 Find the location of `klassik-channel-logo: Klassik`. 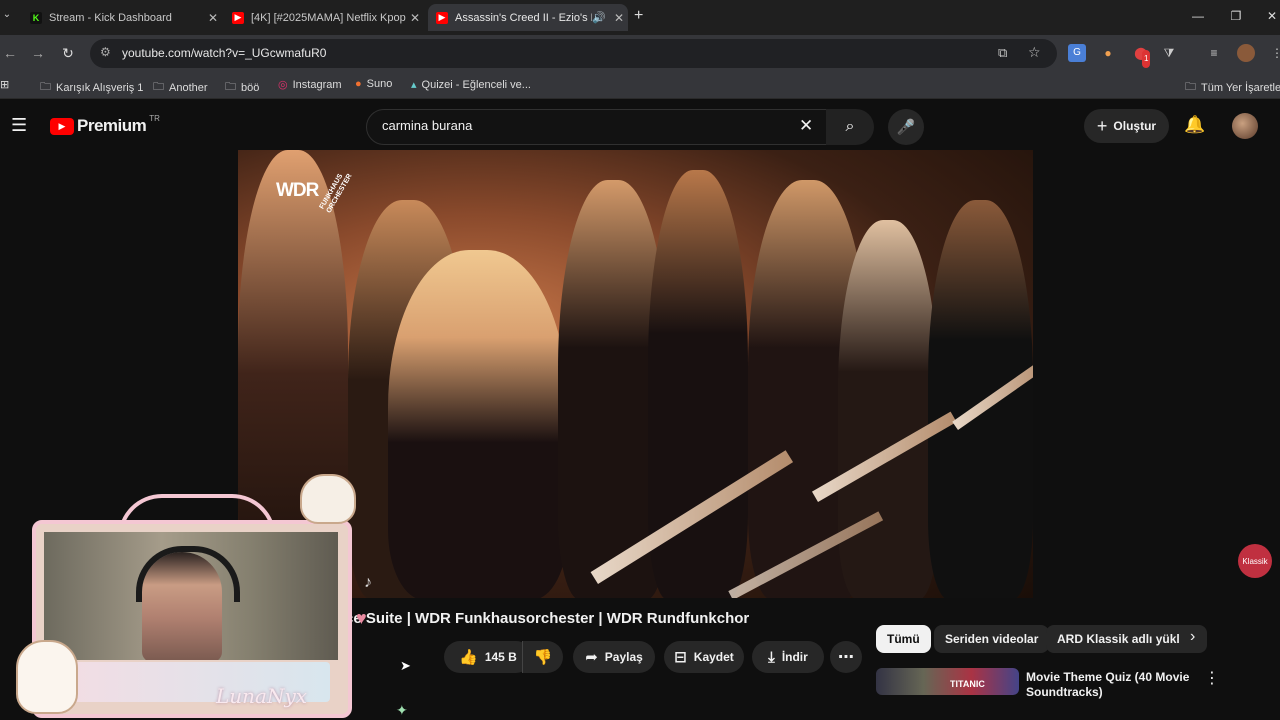

klassik-channel-logo: Klassik is located at coordinates (1255, 561).